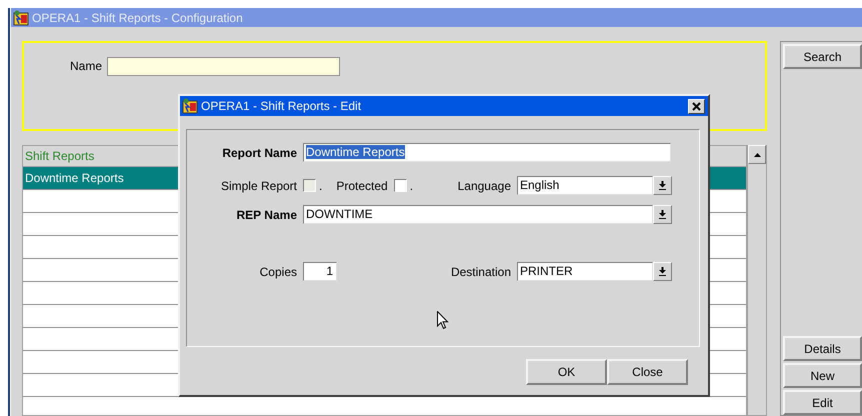 The height and width of the screenshot is (416, 862). What do you see at coordinates (281, 106) in the screenshot?
I see `dialog-title: OPERA1 - Shift Reports - Edit` at bounding box center [281, 106].